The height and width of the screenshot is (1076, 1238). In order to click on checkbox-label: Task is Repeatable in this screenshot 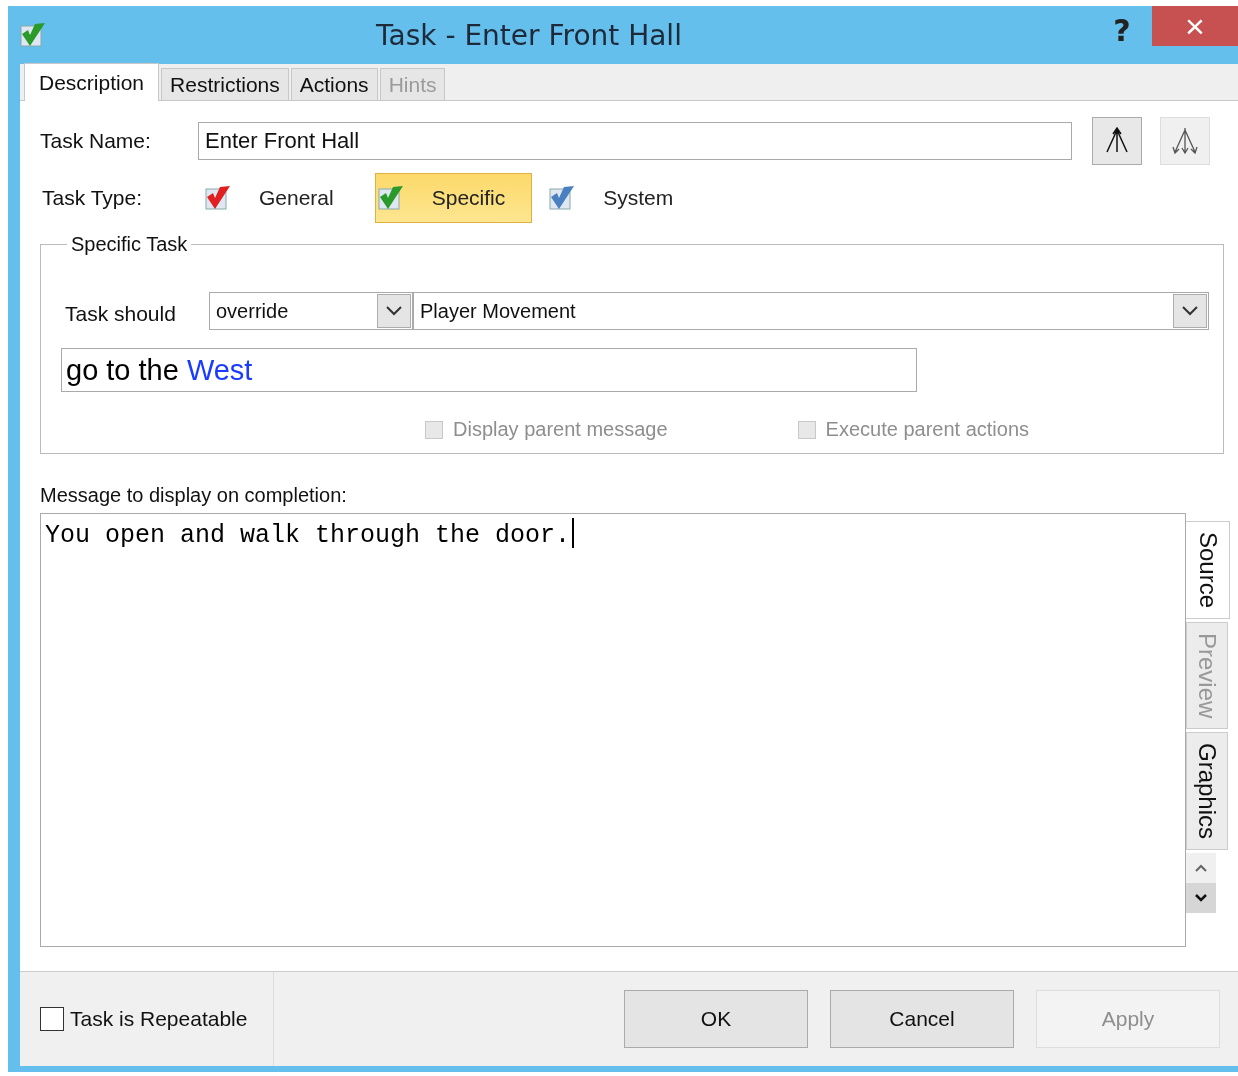, I will do `click(159, 1019)`.